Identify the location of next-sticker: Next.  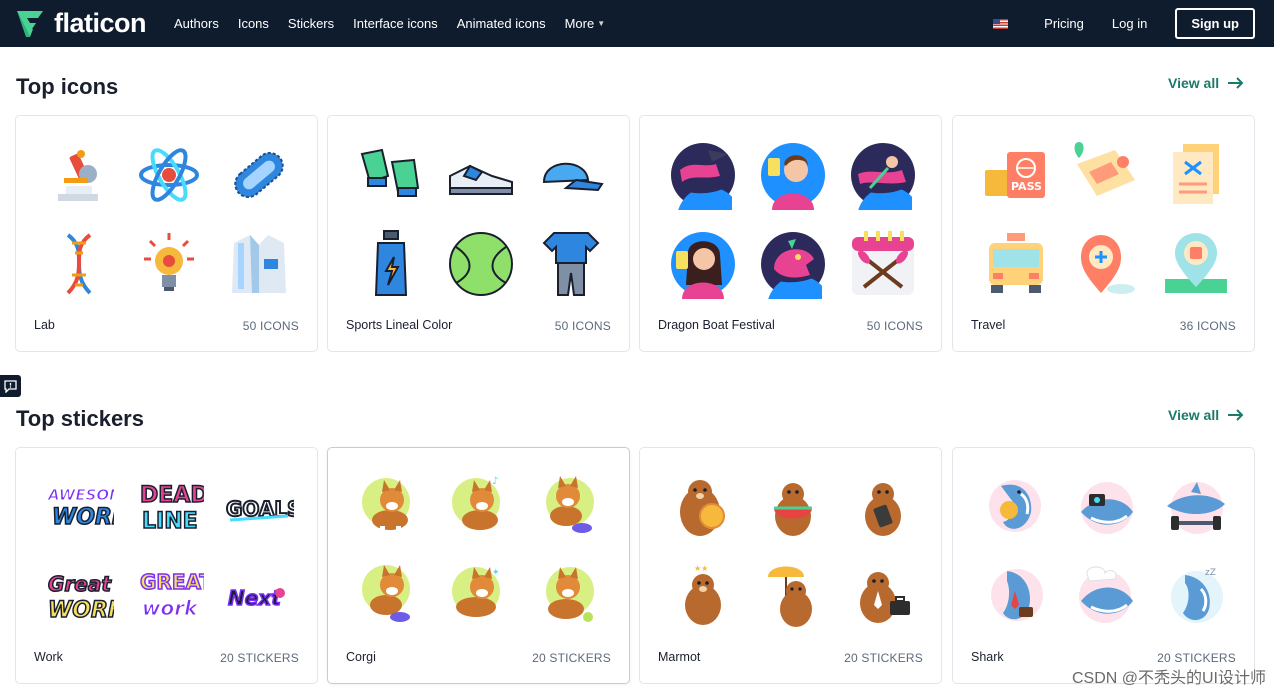
(256, 597).